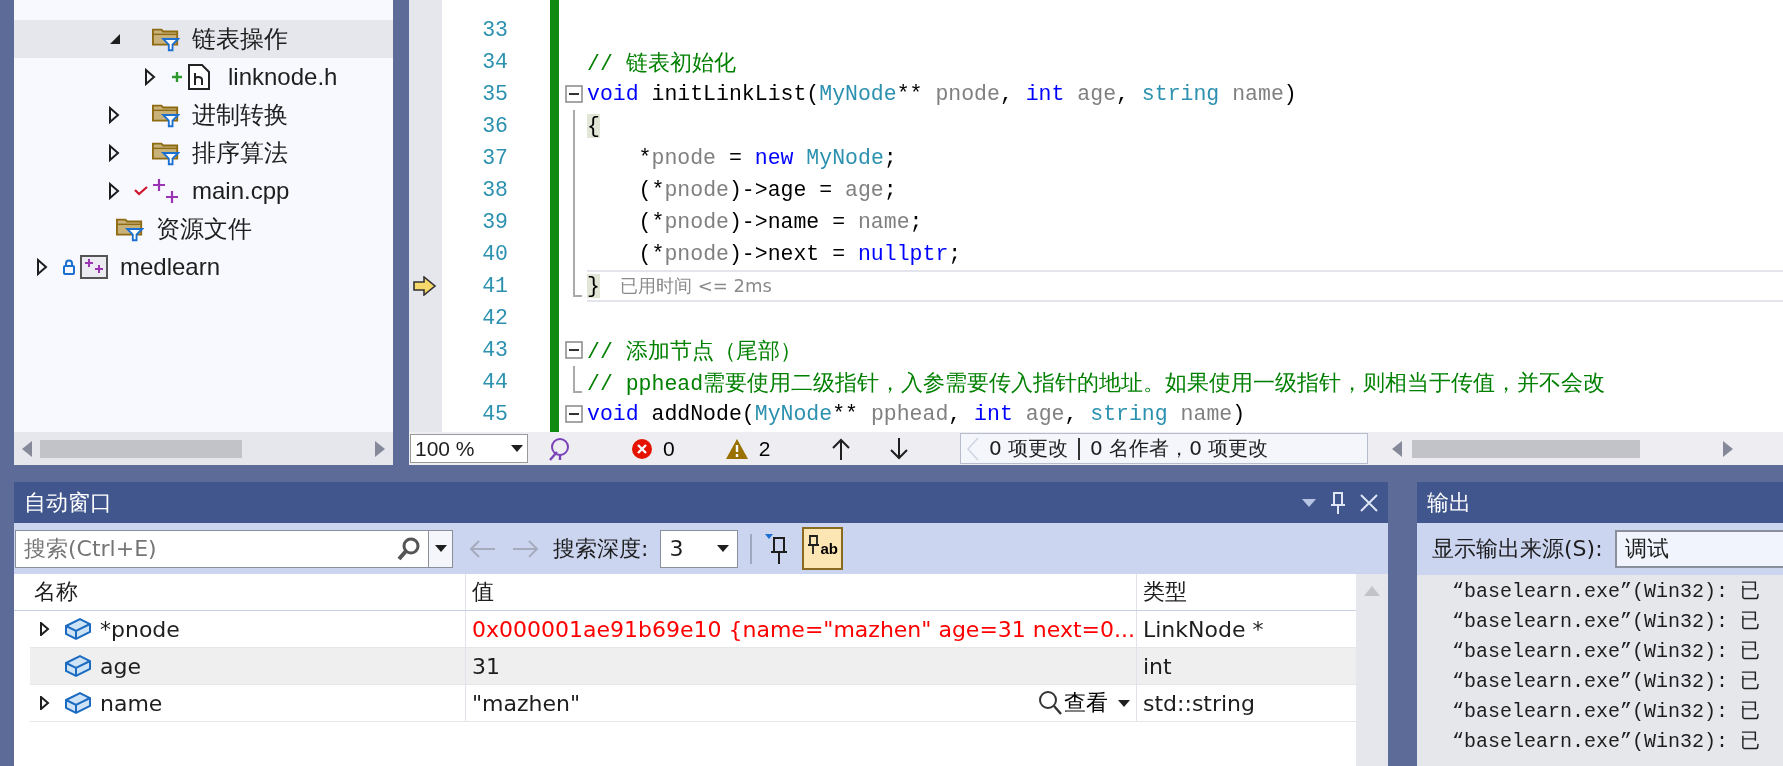  What do you see at coordinates (120, 666) in the screenshot?
I see `variable-name: age` at bounding box center [120, 666].